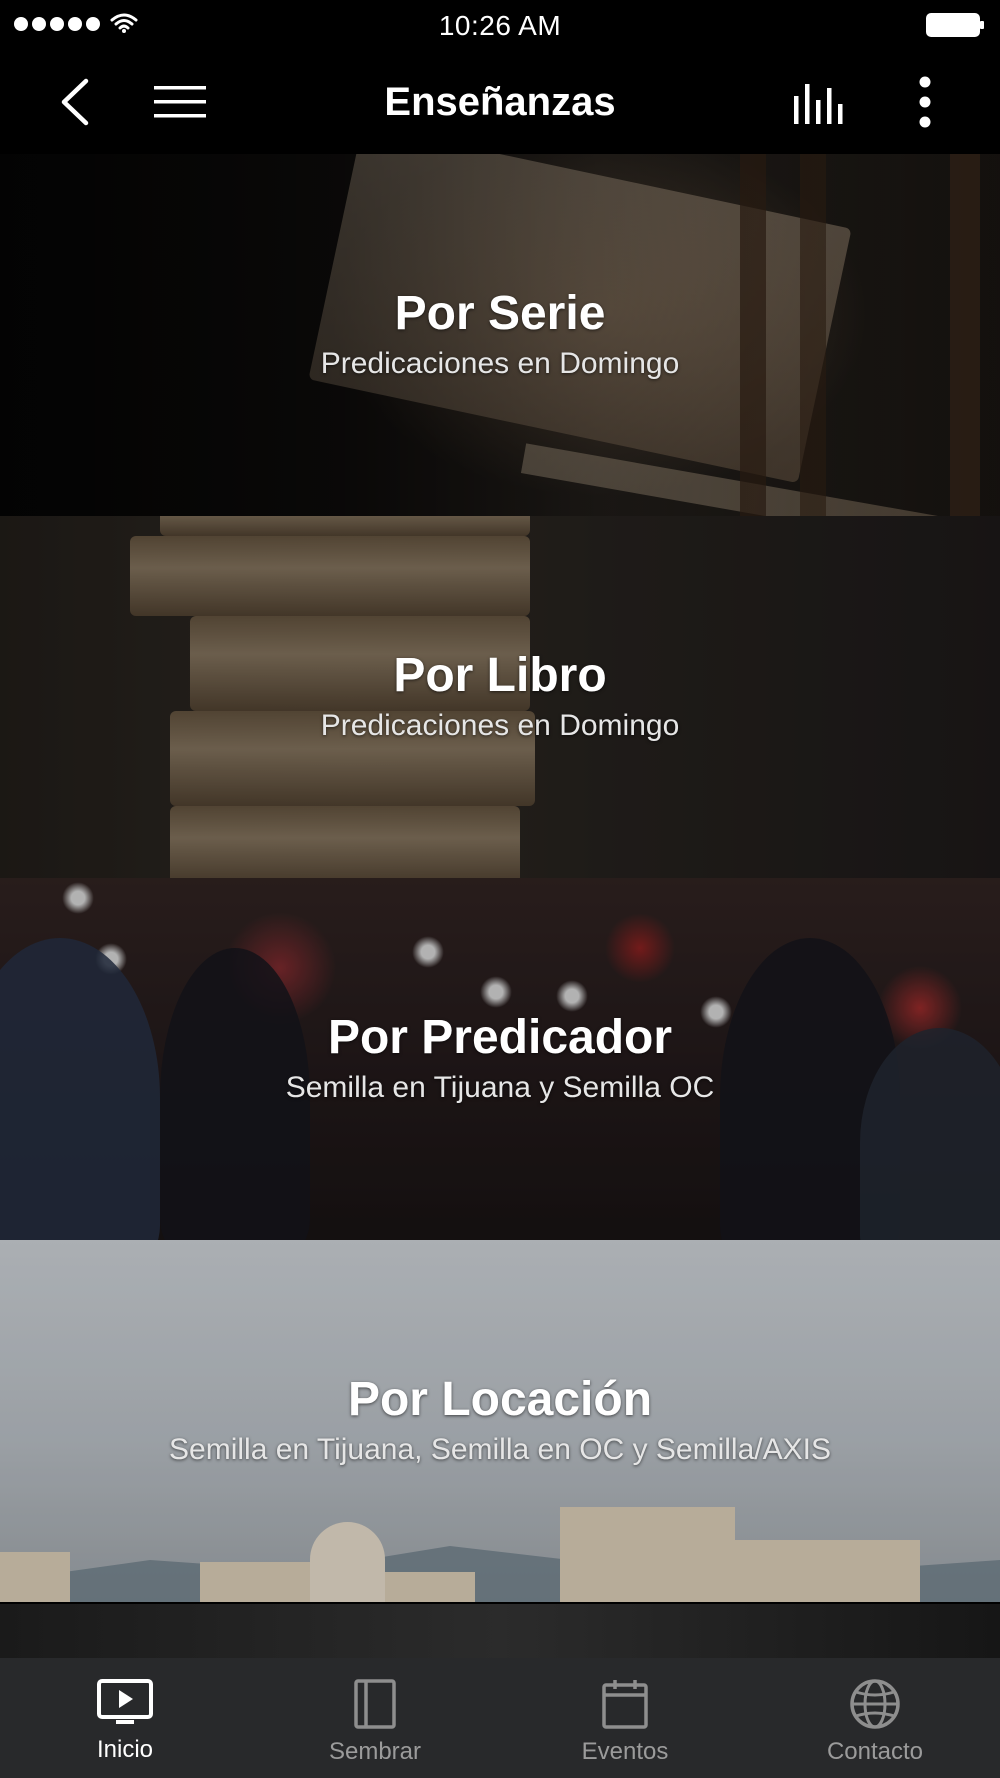 The height and width of the screenshot is (1778, 1000). What do you see at coordinates (500, 1037) in the screenshot?
I see `card-title: Por Predicador` at bounding box center [500, 1037].